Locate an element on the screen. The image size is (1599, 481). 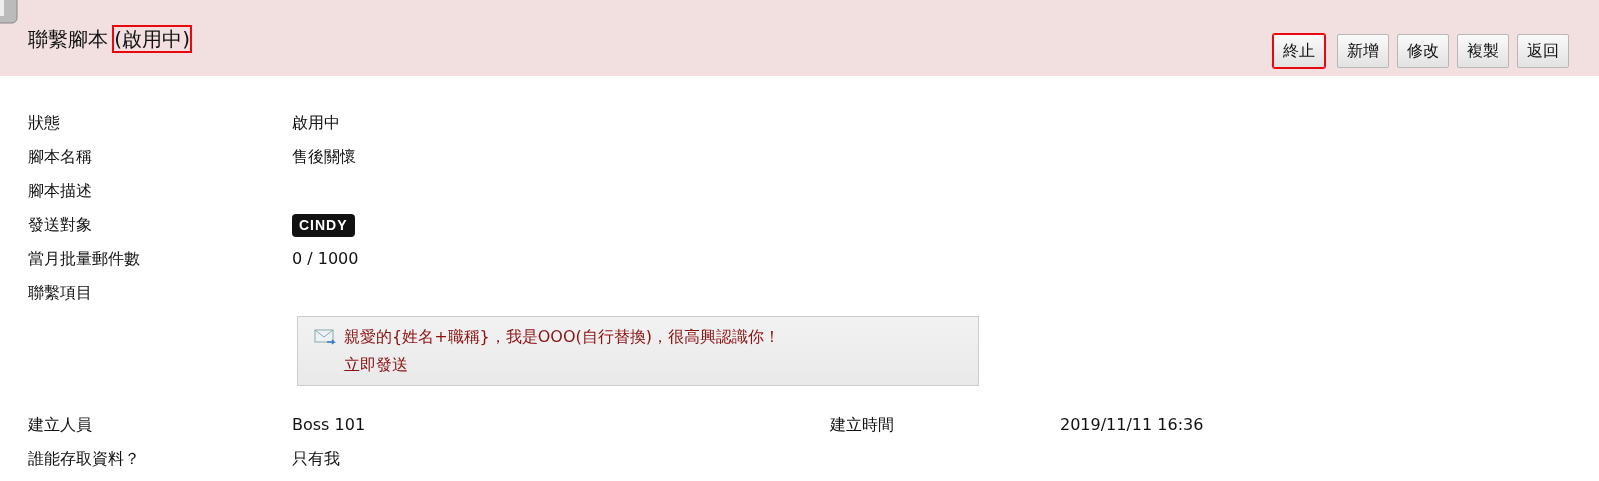
field-value: Boss 101 is located at coordinates (329, 425).